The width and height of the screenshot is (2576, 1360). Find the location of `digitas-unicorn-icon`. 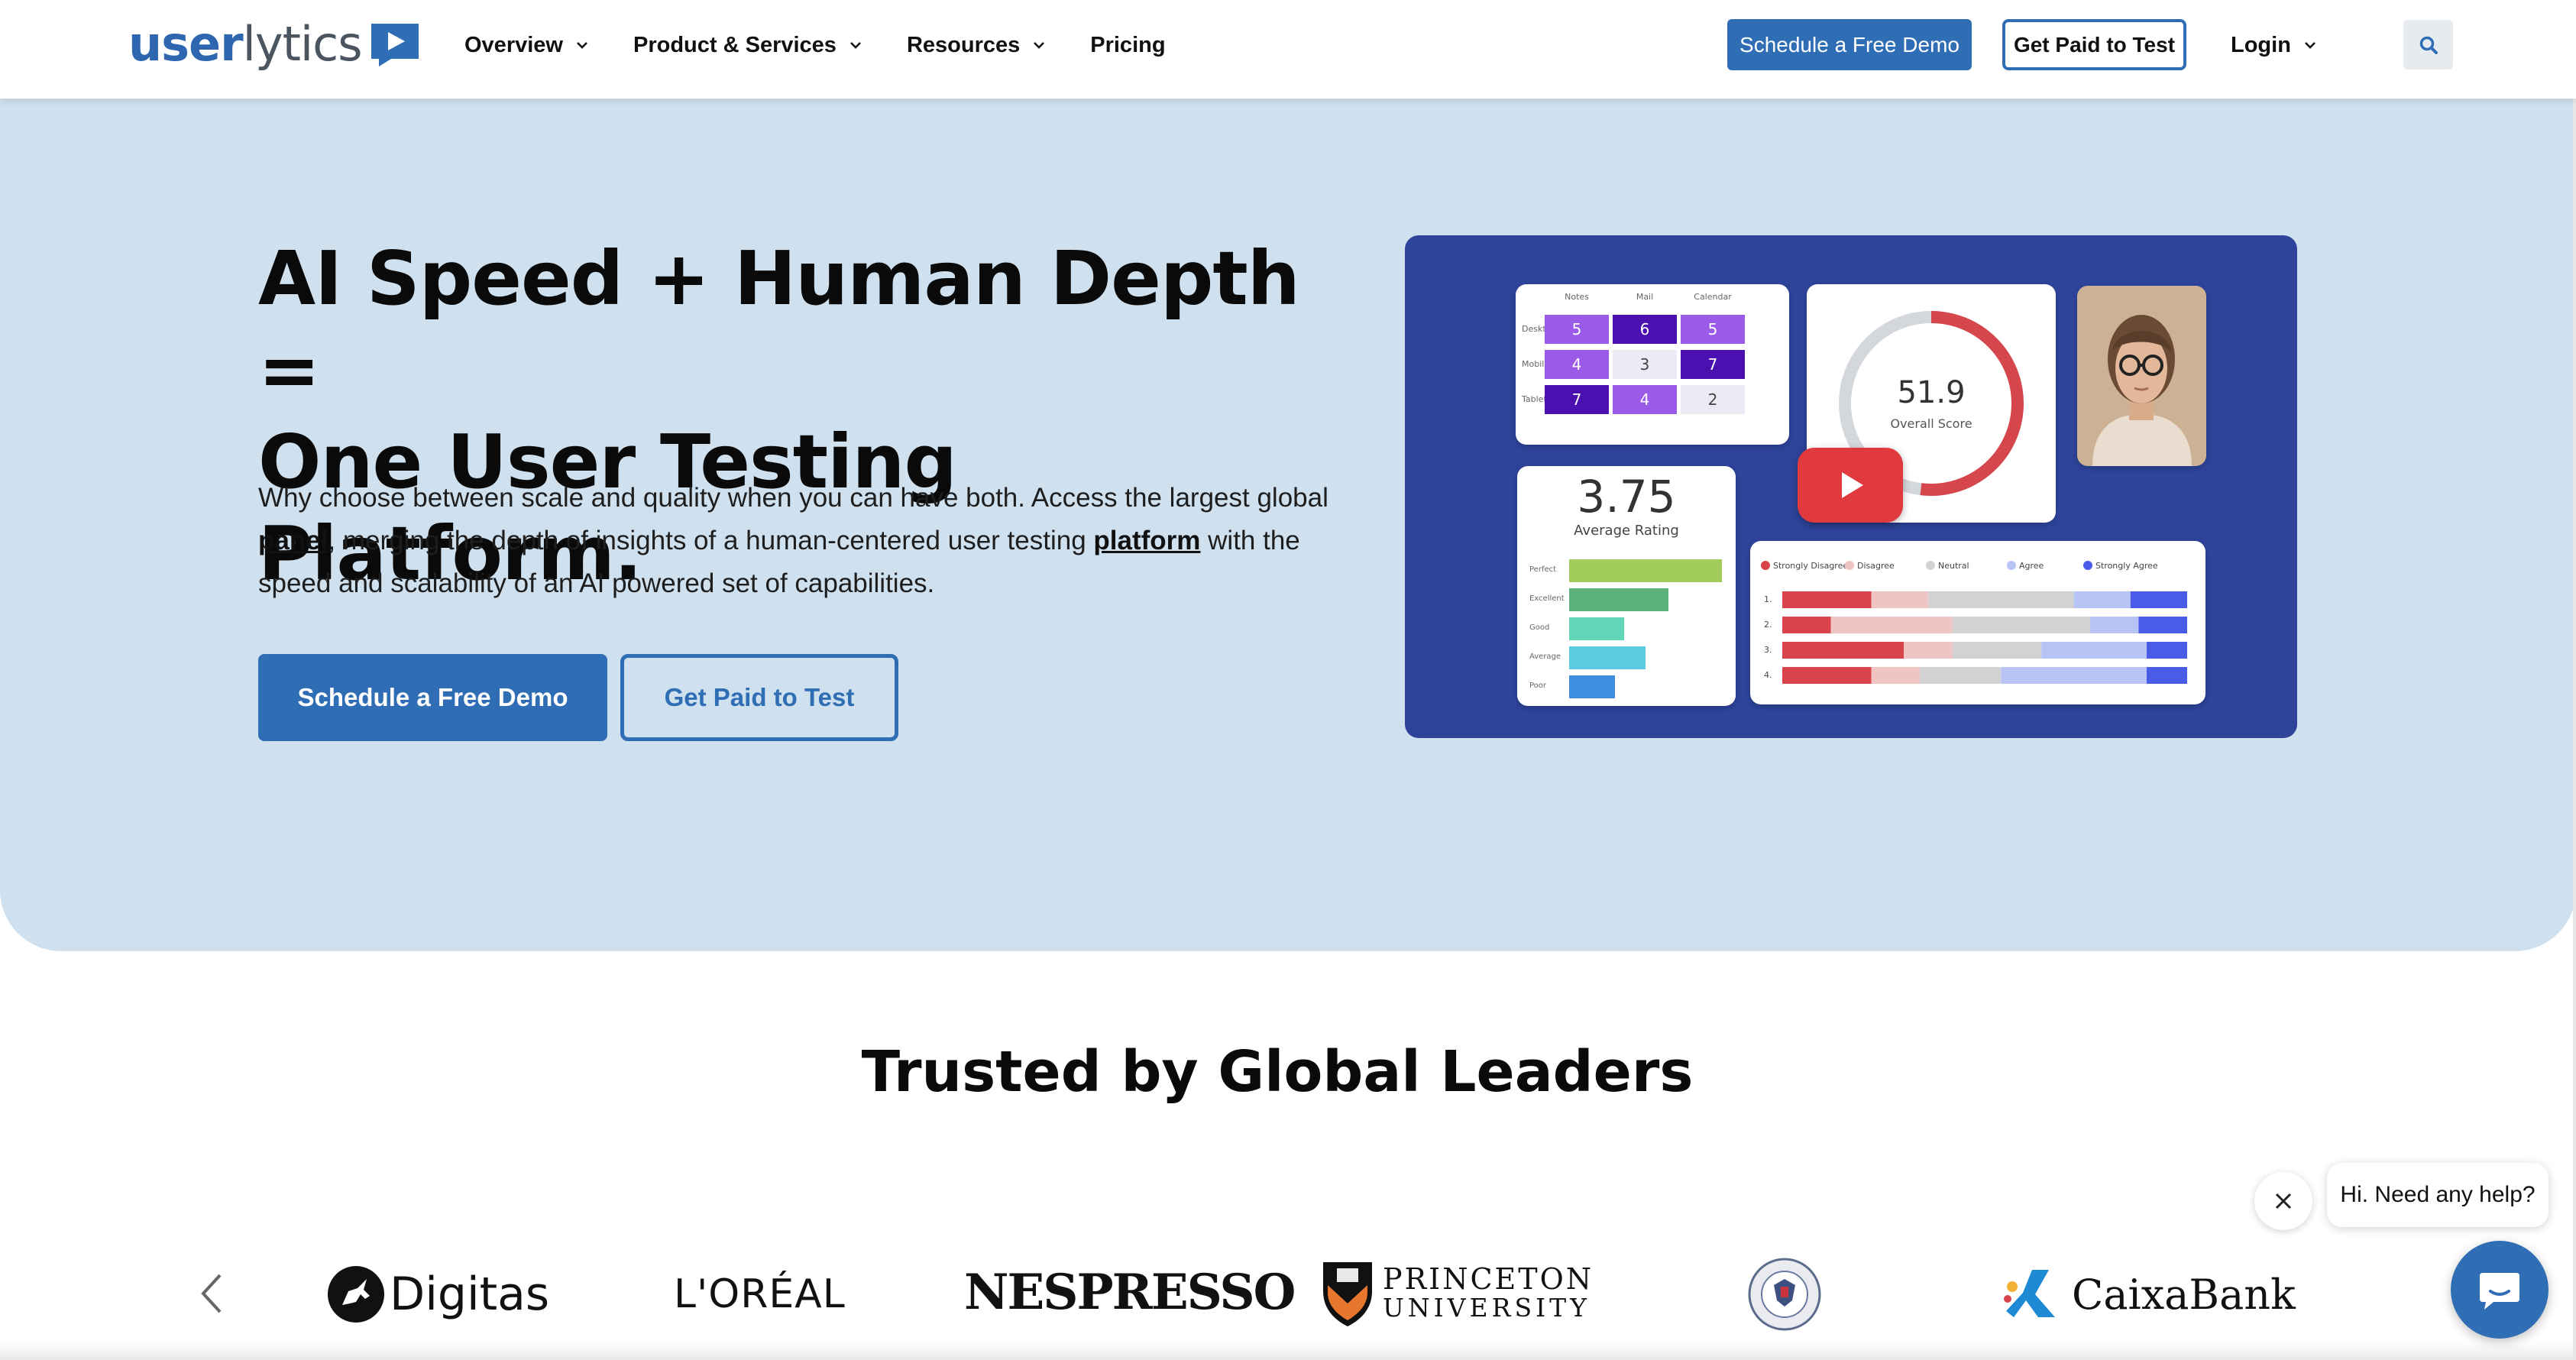

digitas-unicorn-icon is located at coordinates (356, 1294).